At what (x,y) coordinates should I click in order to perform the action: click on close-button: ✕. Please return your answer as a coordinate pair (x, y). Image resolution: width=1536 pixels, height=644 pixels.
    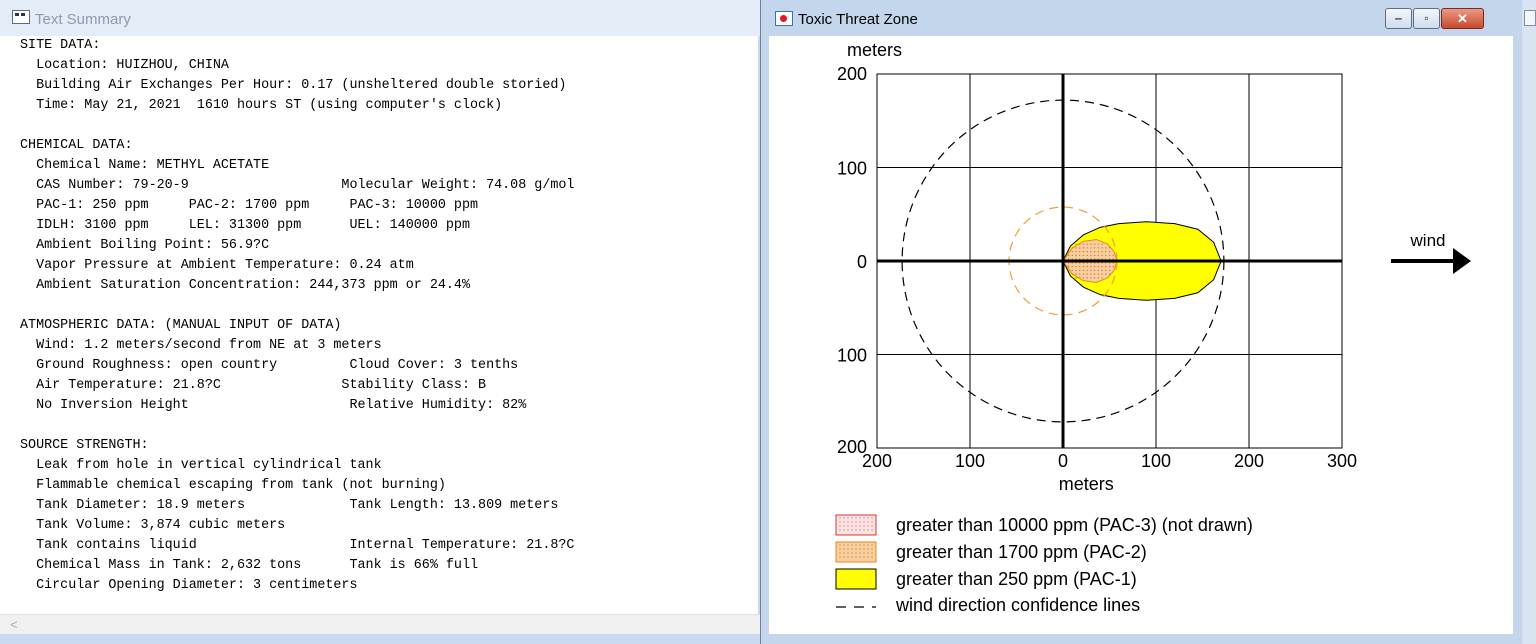
    Looking at the image, I should click on (1462, 18).